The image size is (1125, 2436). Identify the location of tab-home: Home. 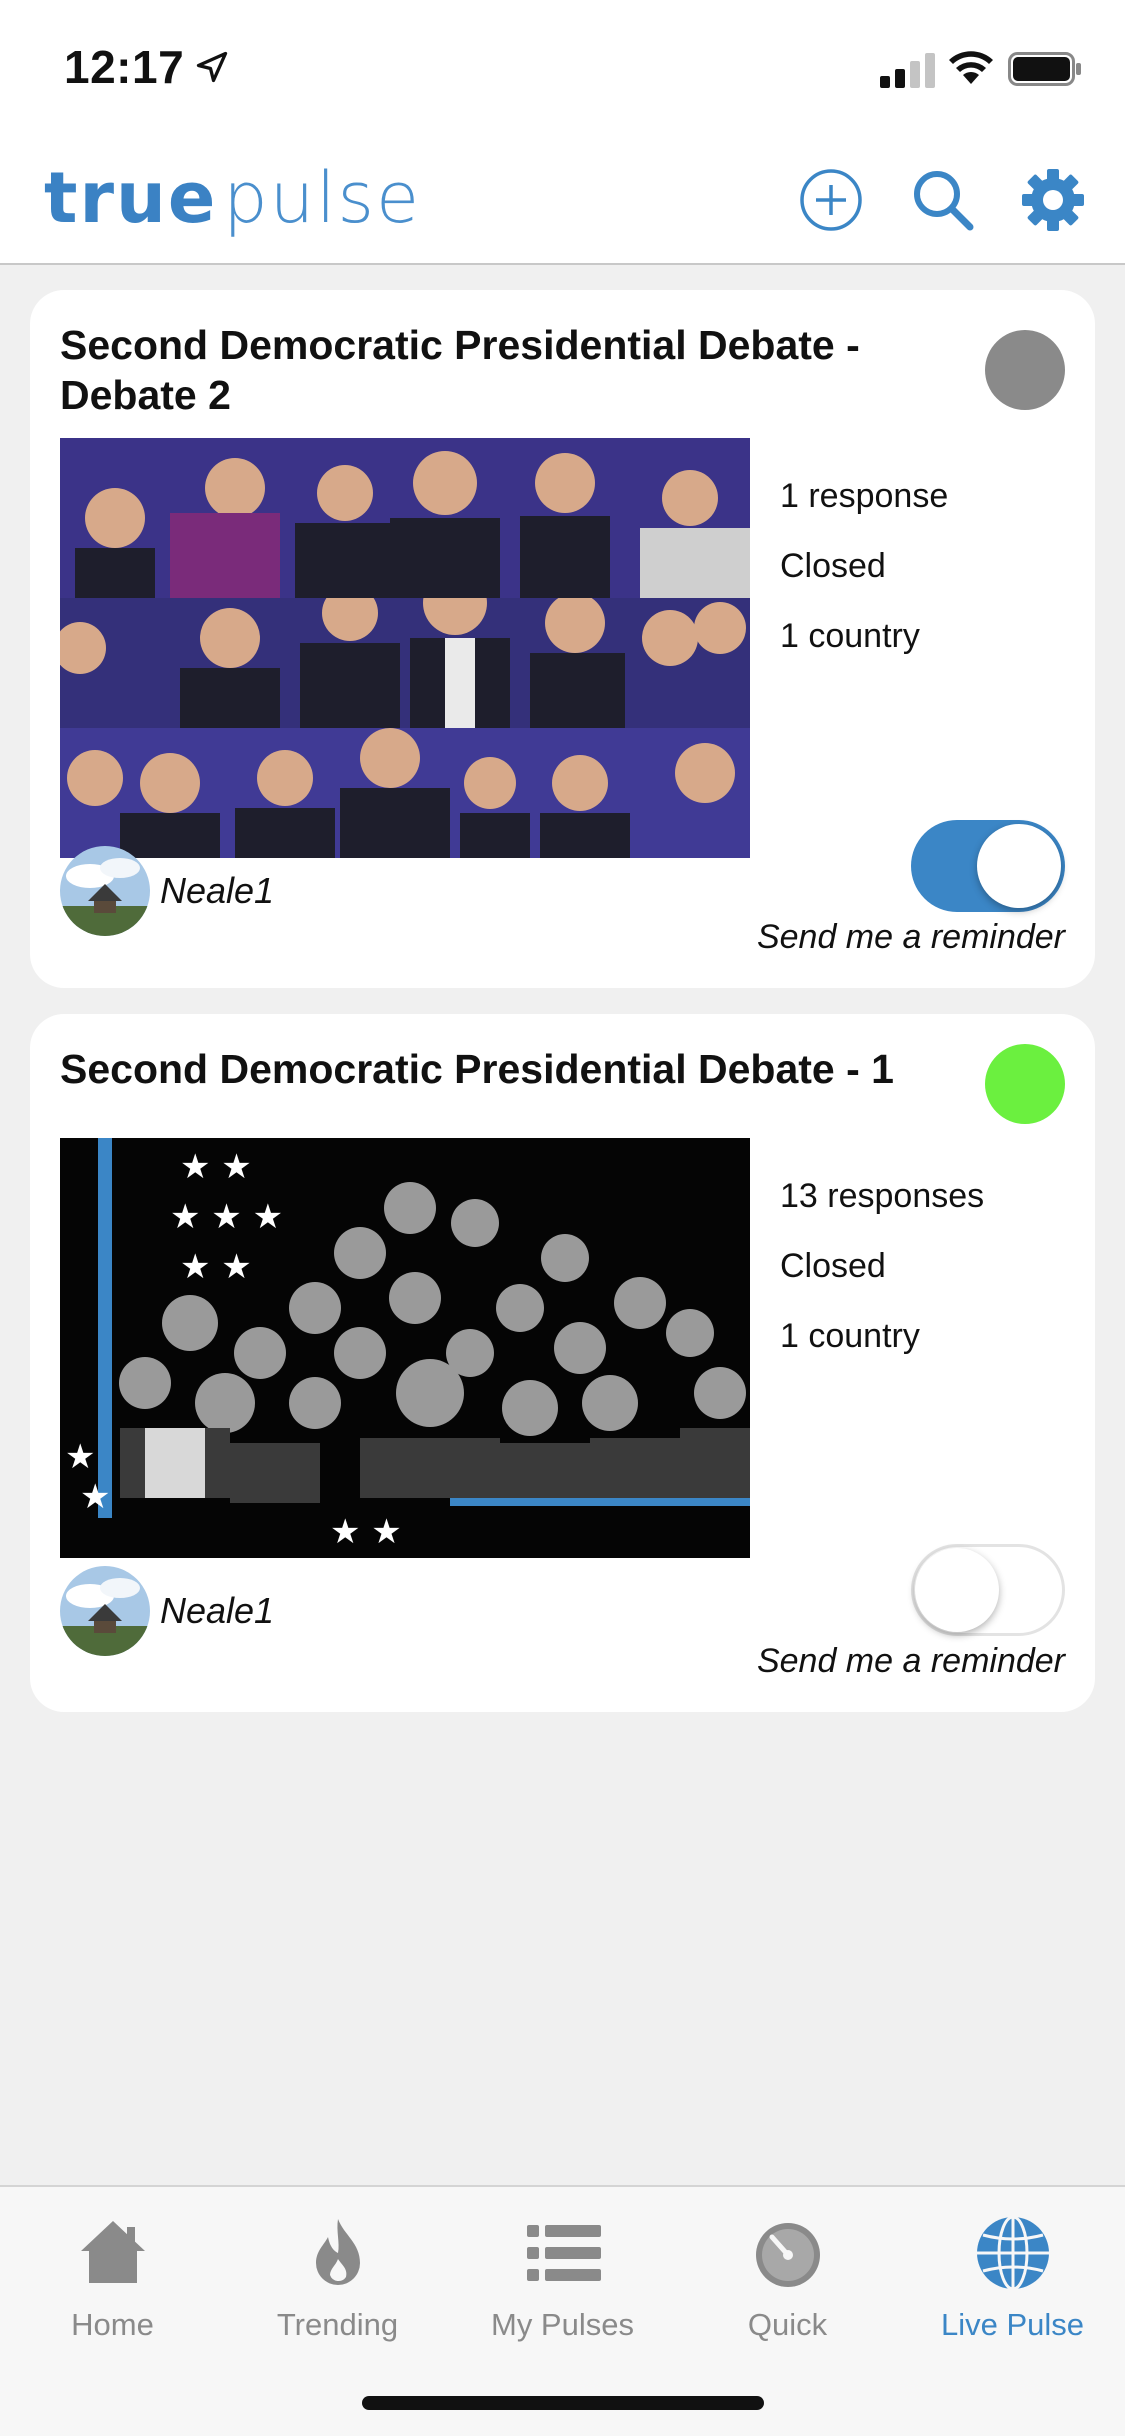
(112, 2278).